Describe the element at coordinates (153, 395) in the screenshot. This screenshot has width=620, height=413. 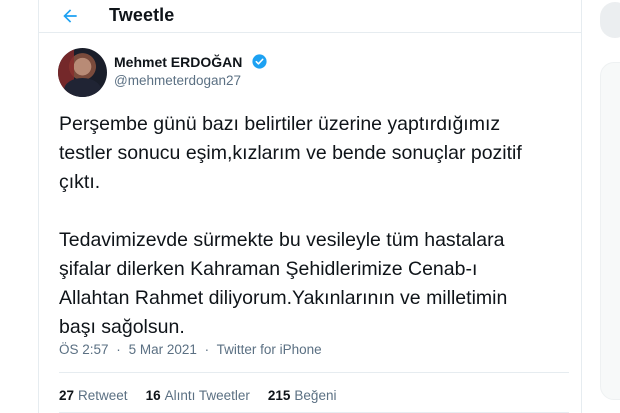
I see `quotes-count: 16` at that location.